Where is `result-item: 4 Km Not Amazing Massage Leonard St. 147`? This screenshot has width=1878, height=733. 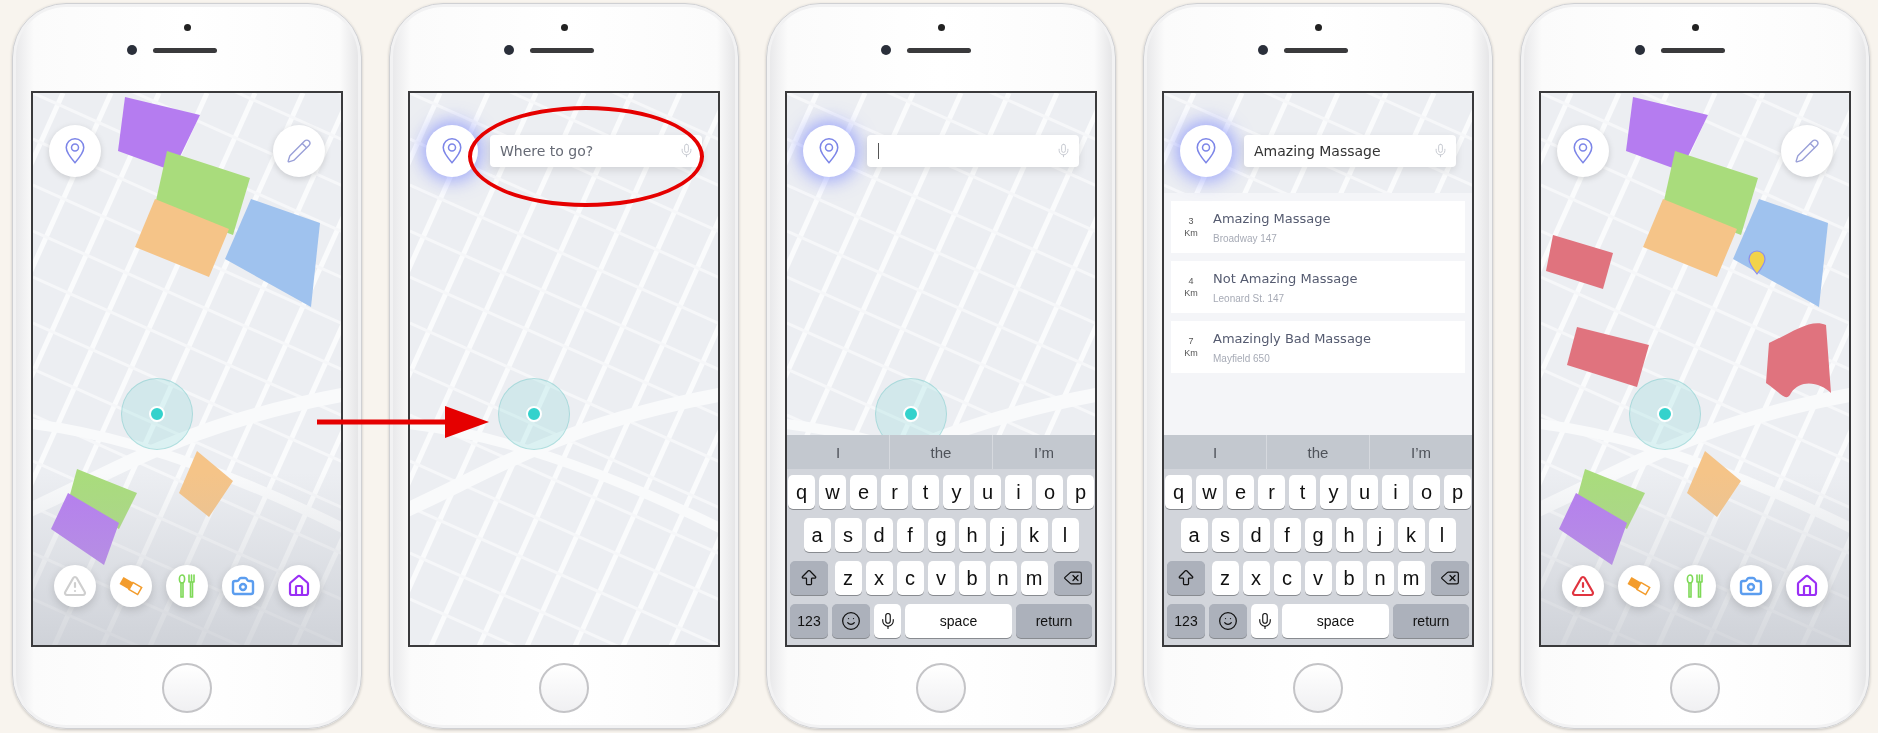 result-item: 4 Km Not Amazing Massage Leonard St. 147 is located at coordinates (1318, 287).